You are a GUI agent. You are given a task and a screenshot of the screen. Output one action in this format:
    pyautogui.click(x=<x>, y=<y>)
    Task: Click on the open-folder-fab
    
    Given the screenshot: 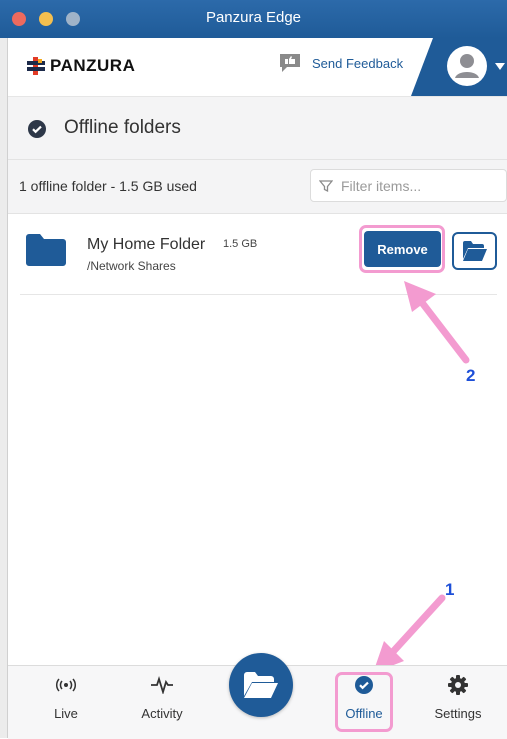 What is the action you would take?
    pyautogui.click(x=261, y=685)
    